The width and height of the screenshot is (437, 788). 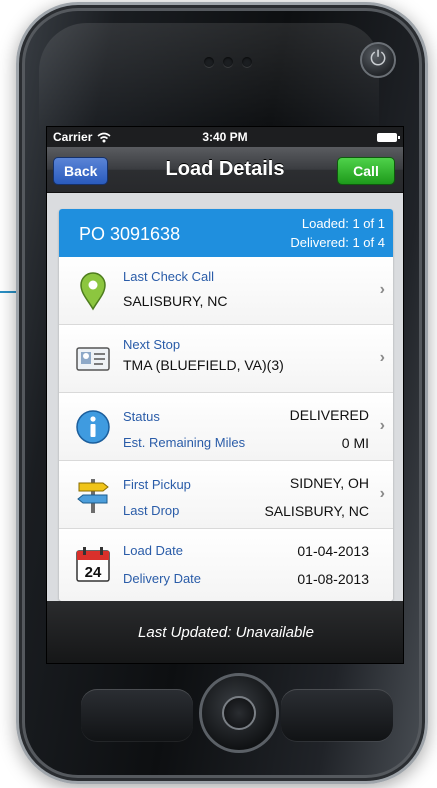 I want to click on speaker-dots, so click(x=228, y=62).